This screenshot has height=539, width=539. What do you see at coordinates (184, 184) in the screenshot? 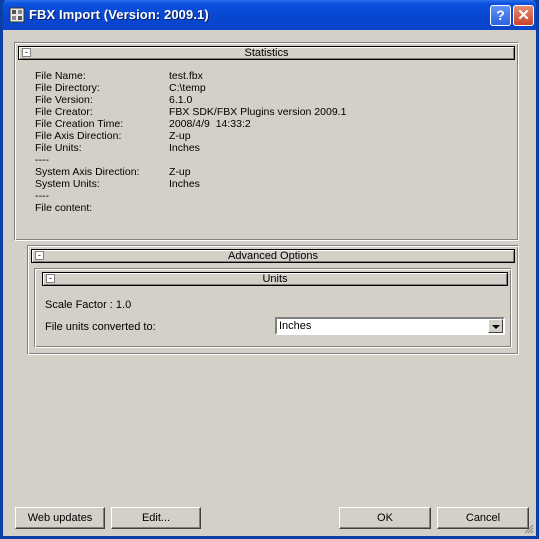
I see `system-units-value: Inches` at bounding box center [184, 184].